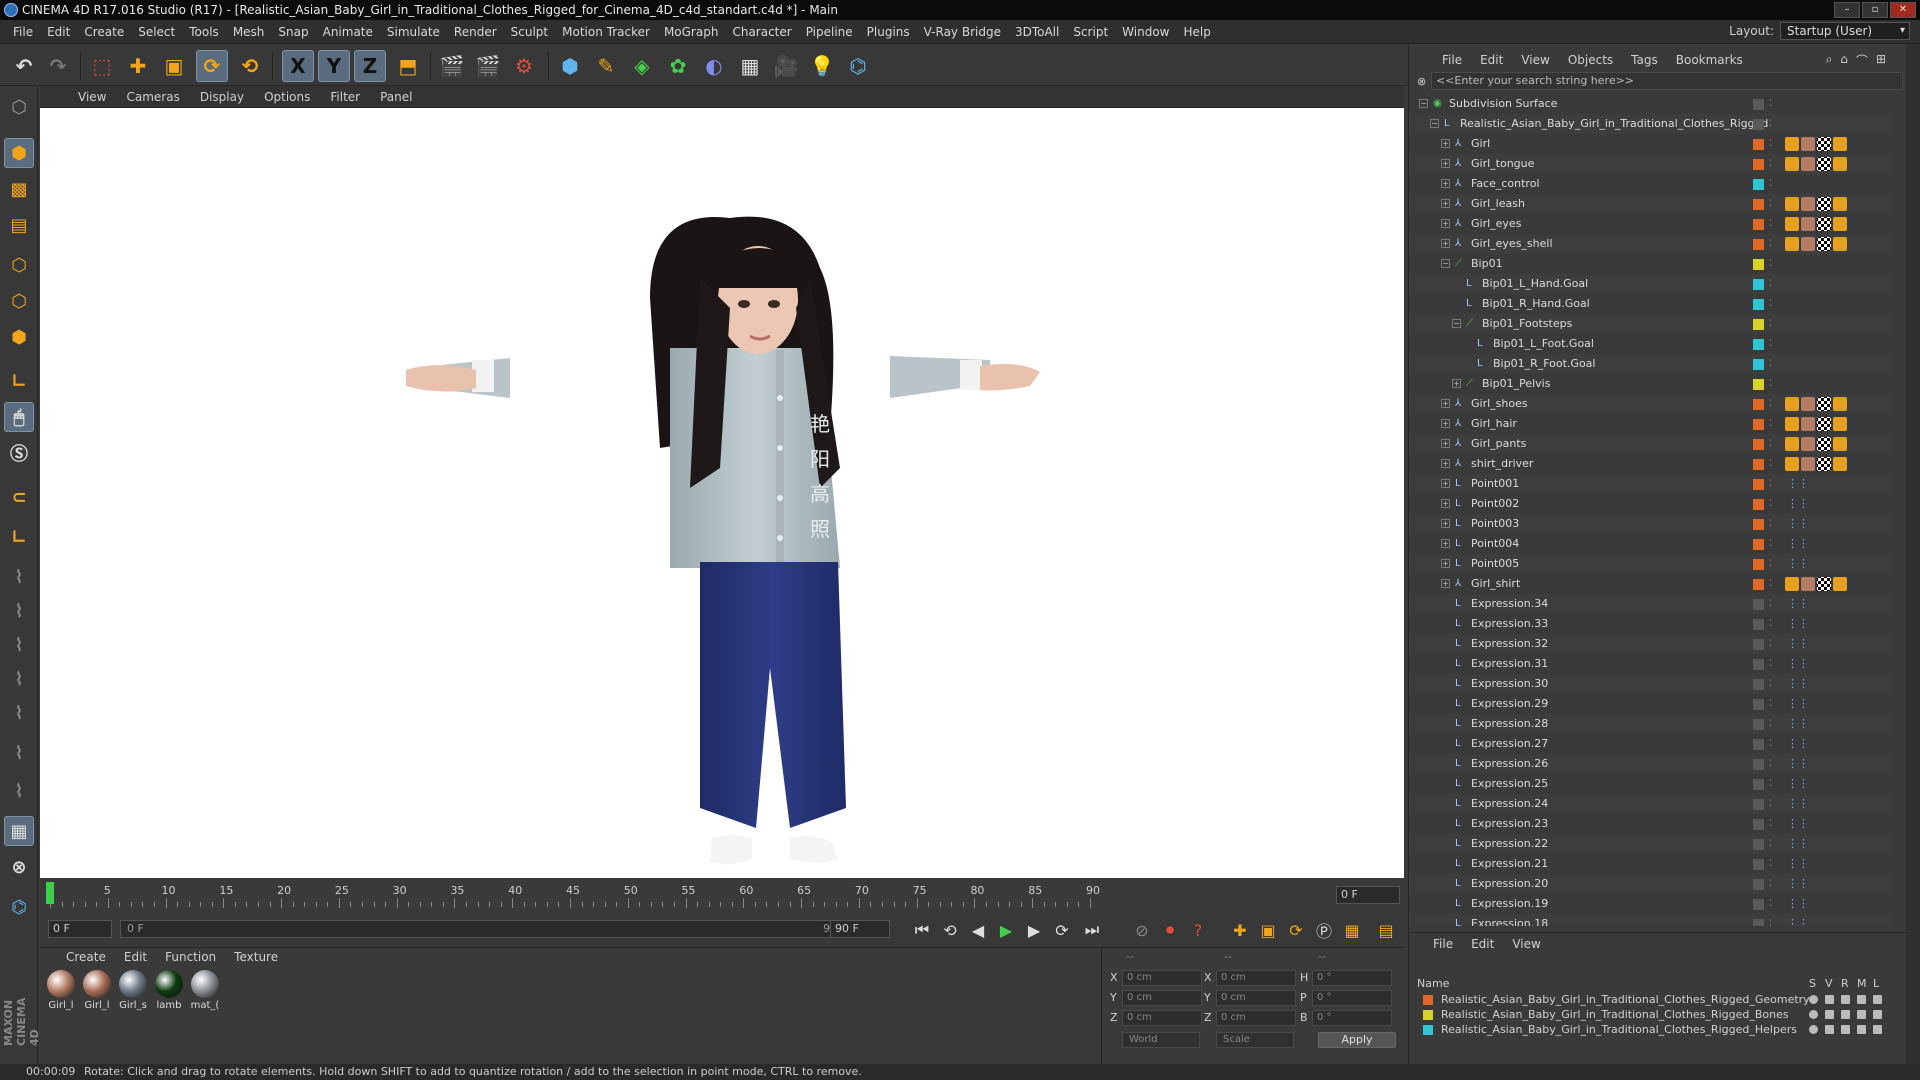  I want to click on viewport-menu-panel: Panel, so click(396, 97).